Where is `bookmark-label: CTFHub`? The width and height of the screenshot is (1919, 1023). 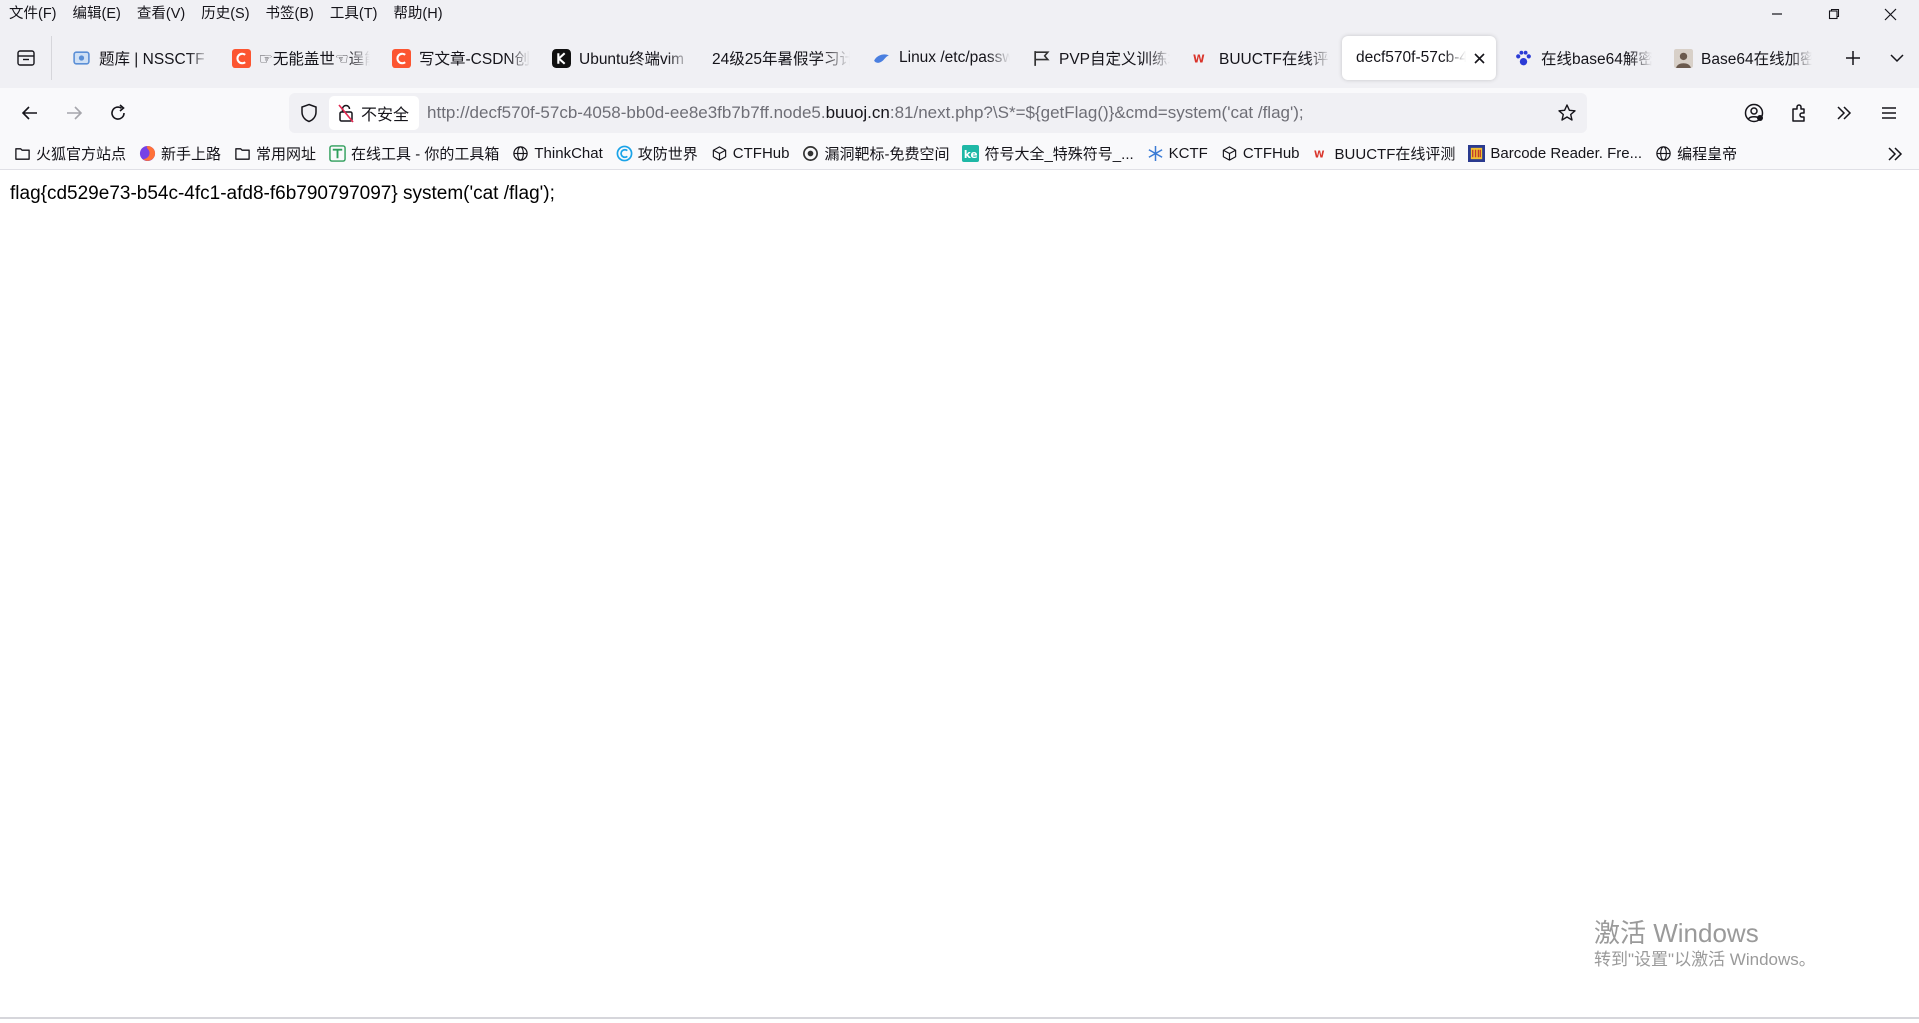 bookmark-label: CTFHub is located at coordinates (1271, 153).